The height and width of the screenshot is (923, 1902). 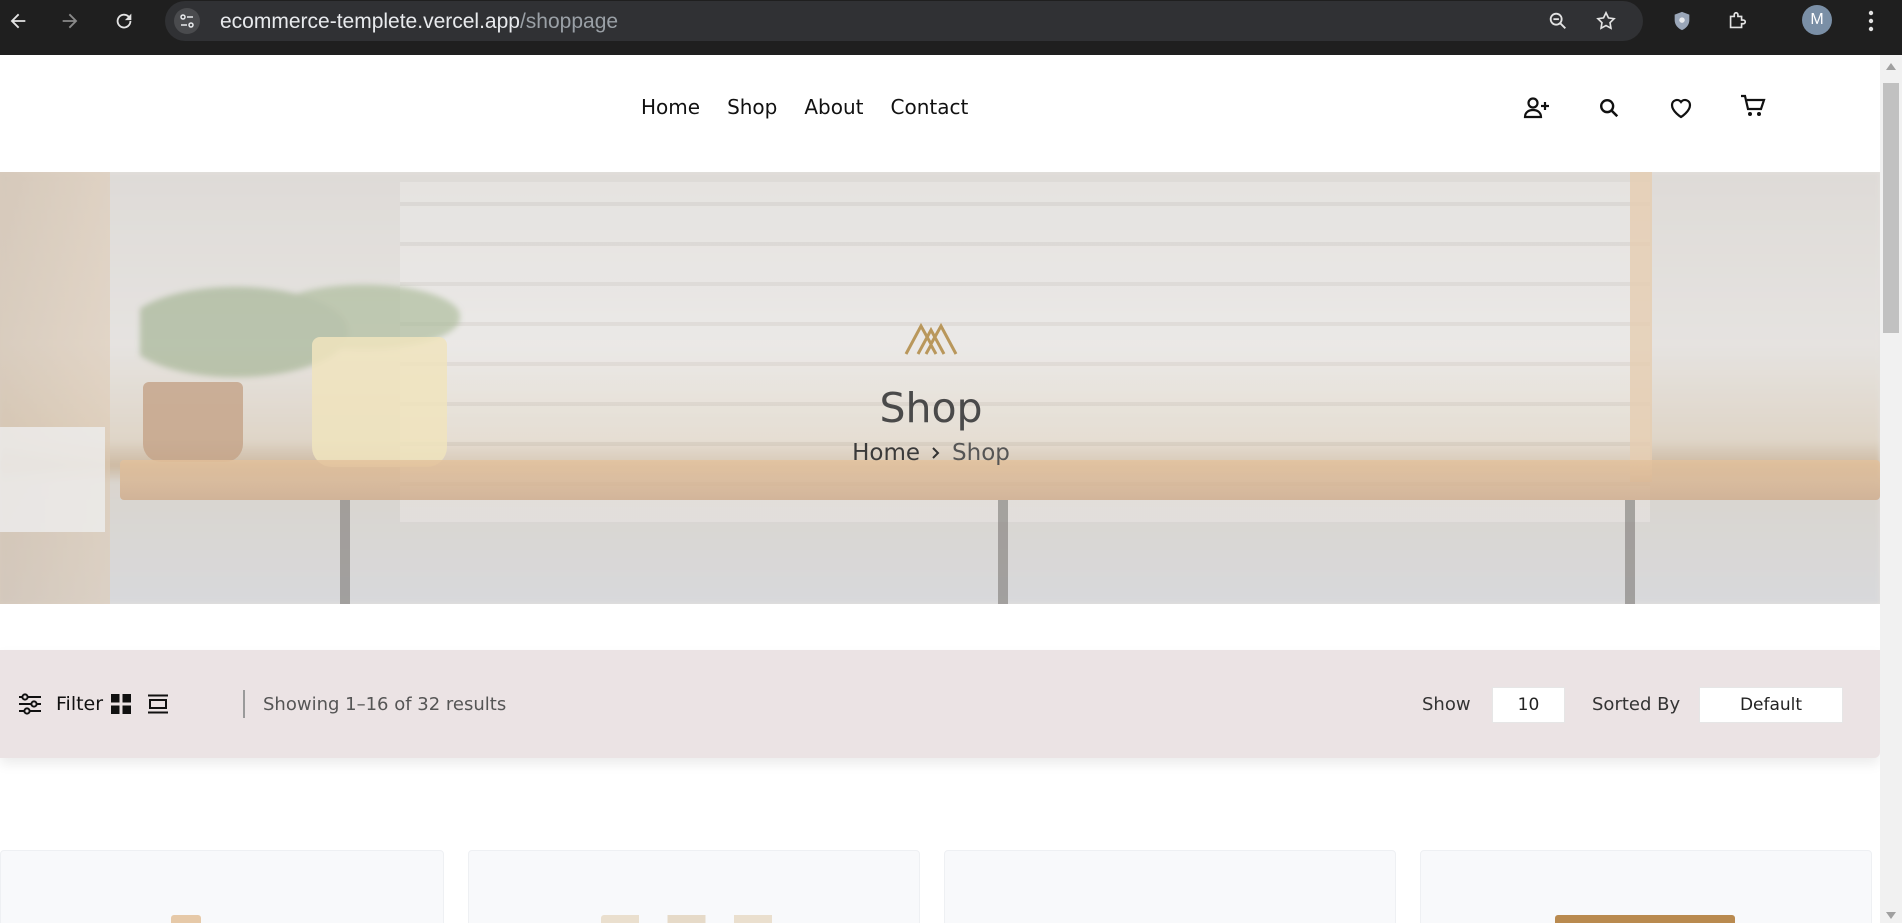 What do you see at coordinates (1537, 108) in the screenshot?
I see `add-user-icon` at bounding box center [1537, 108].